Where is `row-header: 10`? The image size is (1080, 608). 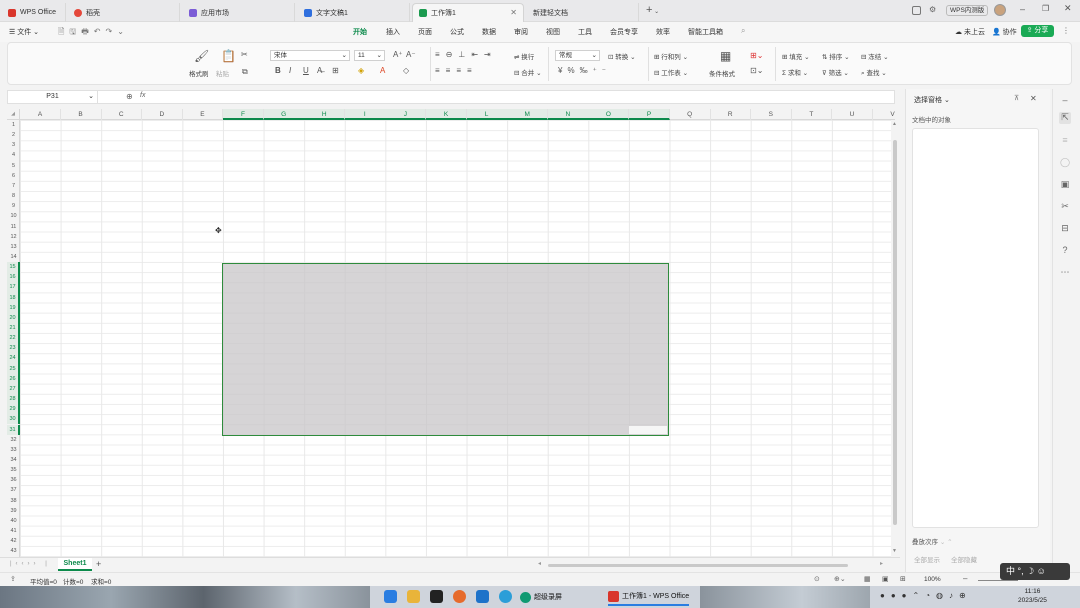
row-header: 10 is located at coordinates (13, 216).